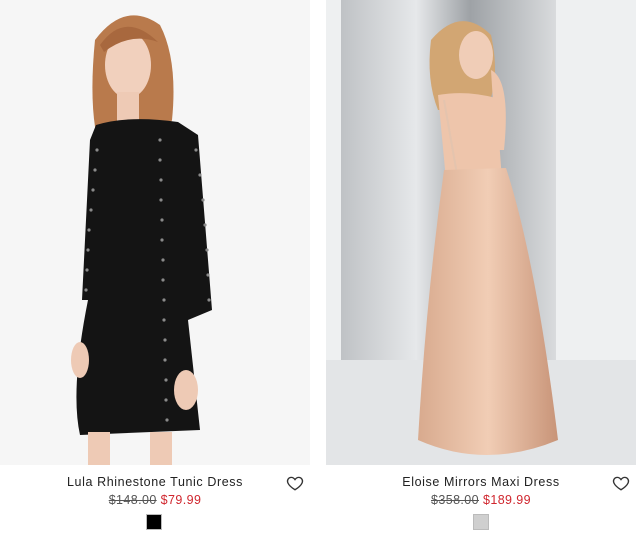  What do you see at coordinates (455, 500) in the screenshot?
I see `original-price: $358.00` at bounding box center [455, 500].